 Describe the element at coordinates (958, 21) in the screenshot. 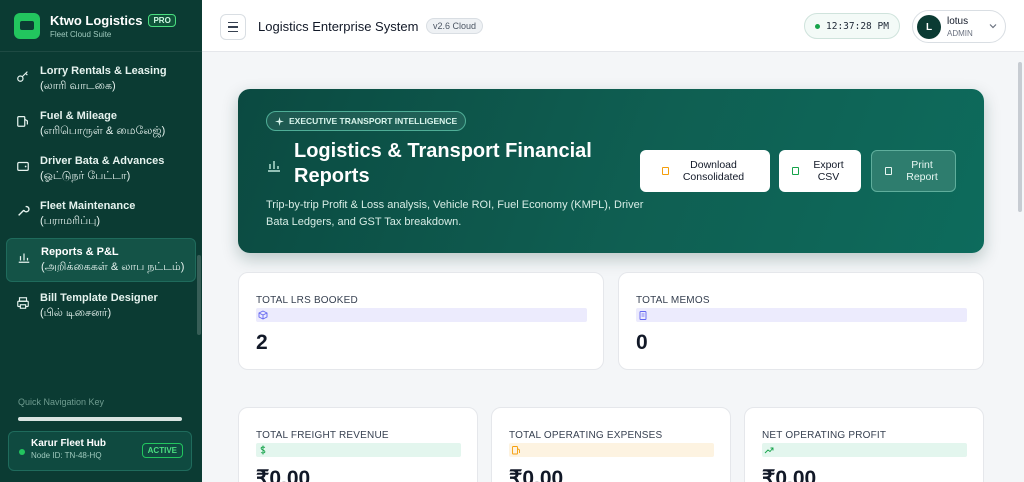

I see `user-name: lotus` at that location.